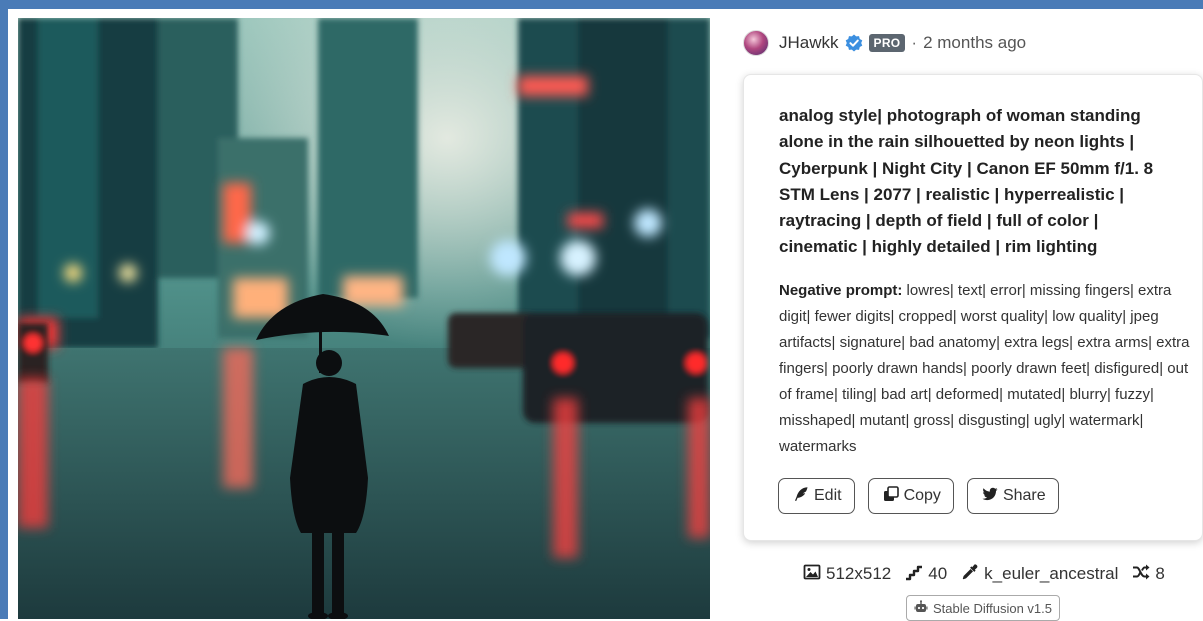  Describe the element at coordinates (926, 574) in the screenshot. I see `steps-stat: 40` at that location.